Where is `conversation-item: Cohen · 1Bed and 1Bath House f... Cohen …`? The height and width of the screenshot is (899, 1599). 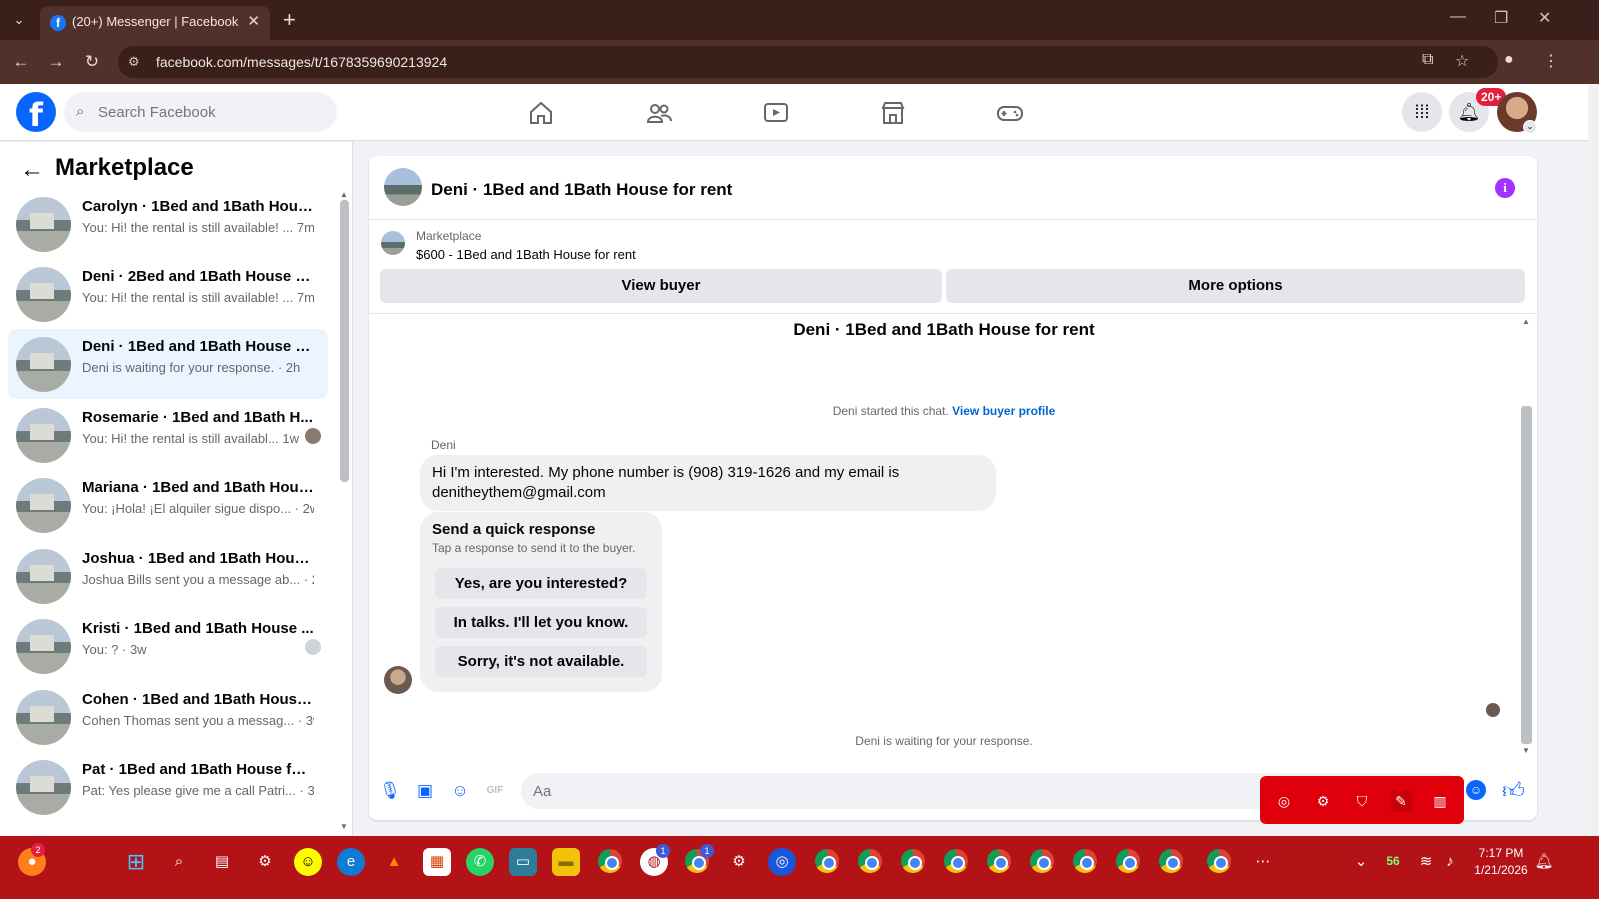 conversation-item: Cohen · 1Bed and 1Bath House f... Cohen … is located at coordinates (168, 717).